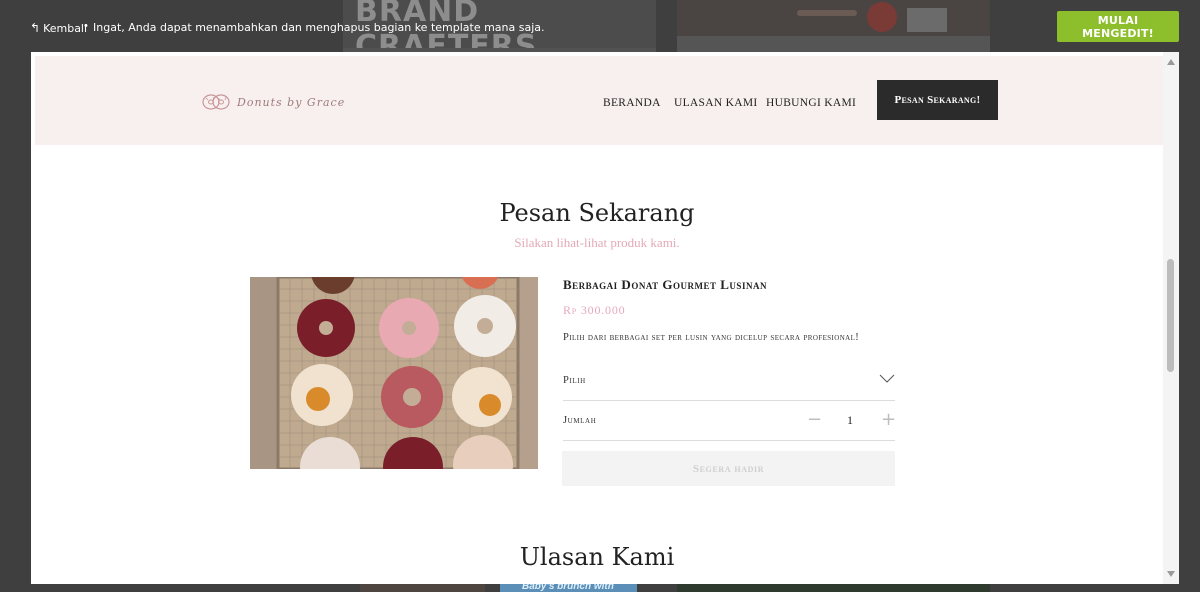  Describe the element at coordinates (291, 102) in the screenshot. I see `logo-text: Donuts by Grace` at that location.